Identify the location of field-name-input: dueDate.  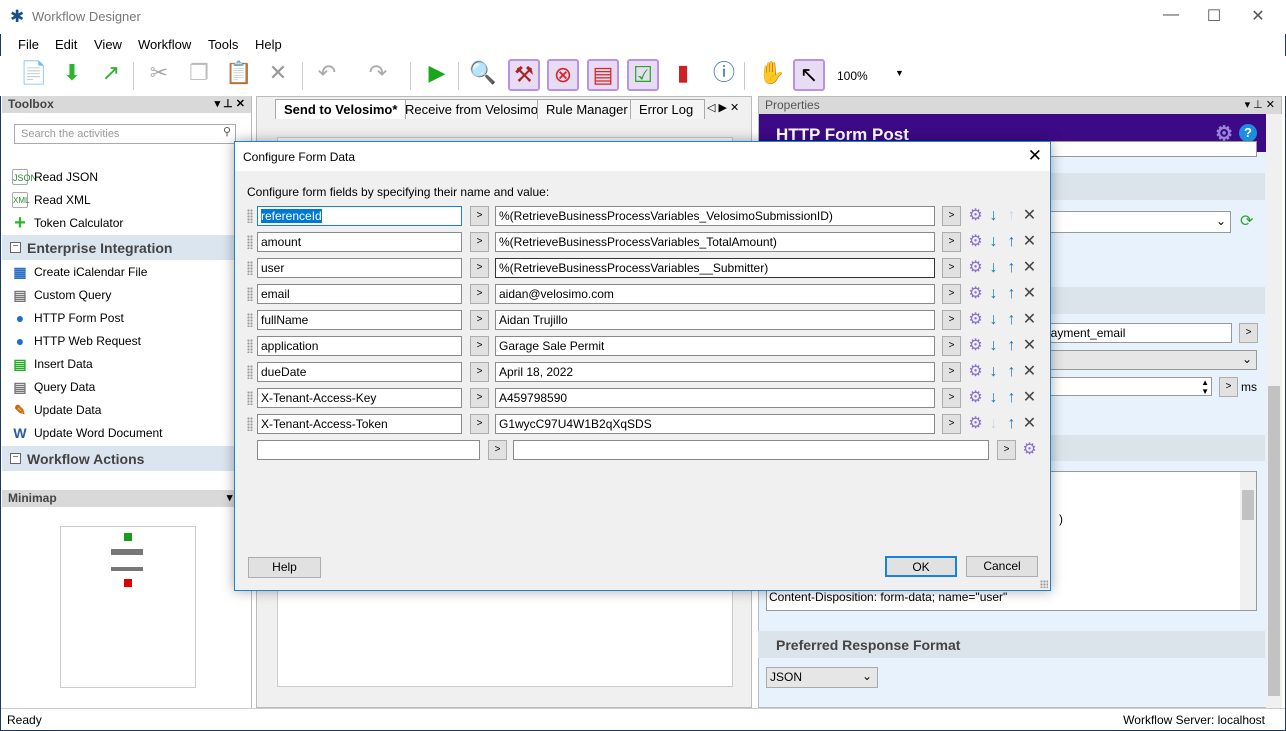
(359, 372).